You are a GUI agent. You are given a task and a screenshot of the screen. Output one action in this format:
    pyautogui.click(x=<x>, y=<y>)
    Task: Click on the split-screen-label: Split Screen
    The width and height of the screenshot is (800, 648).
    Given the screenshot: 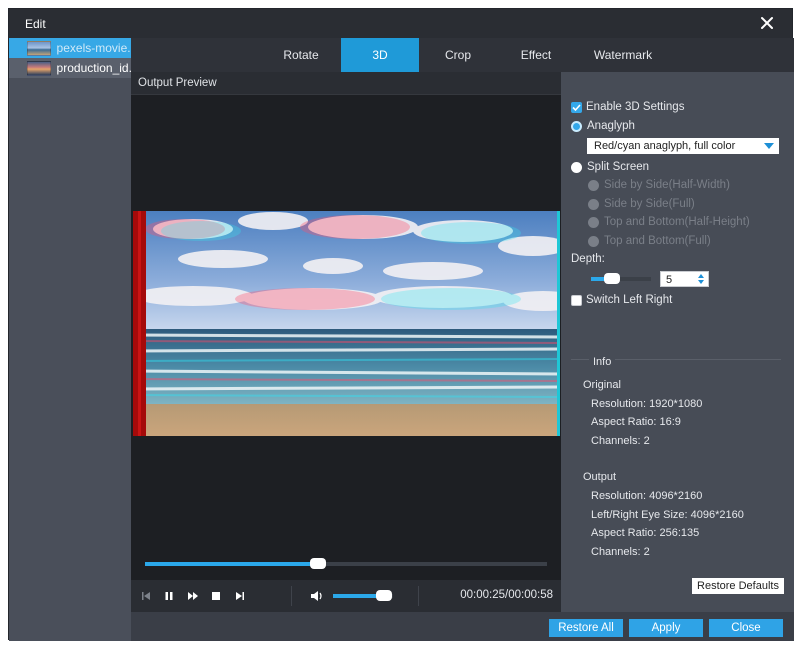 What is the action you would take?
    pyautogui.click(x=618, y=167)
    